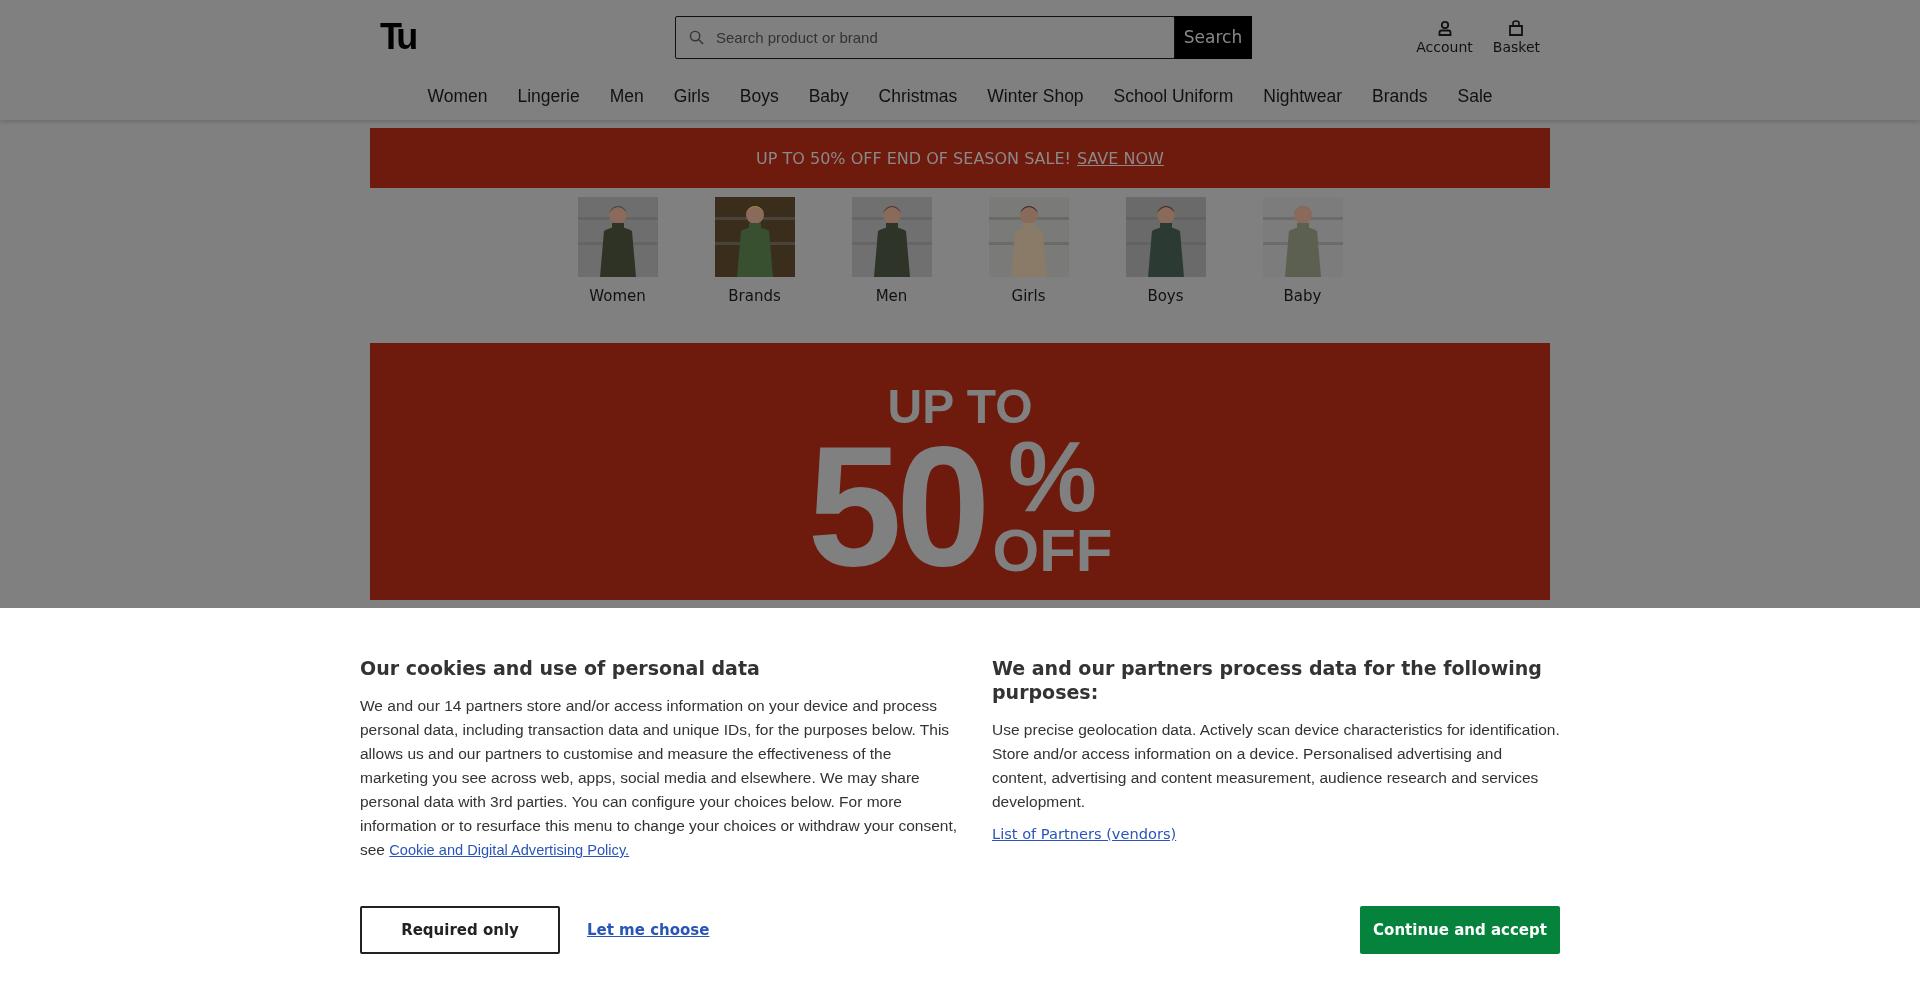  I want to click on account-icon, so click(1444, 27).